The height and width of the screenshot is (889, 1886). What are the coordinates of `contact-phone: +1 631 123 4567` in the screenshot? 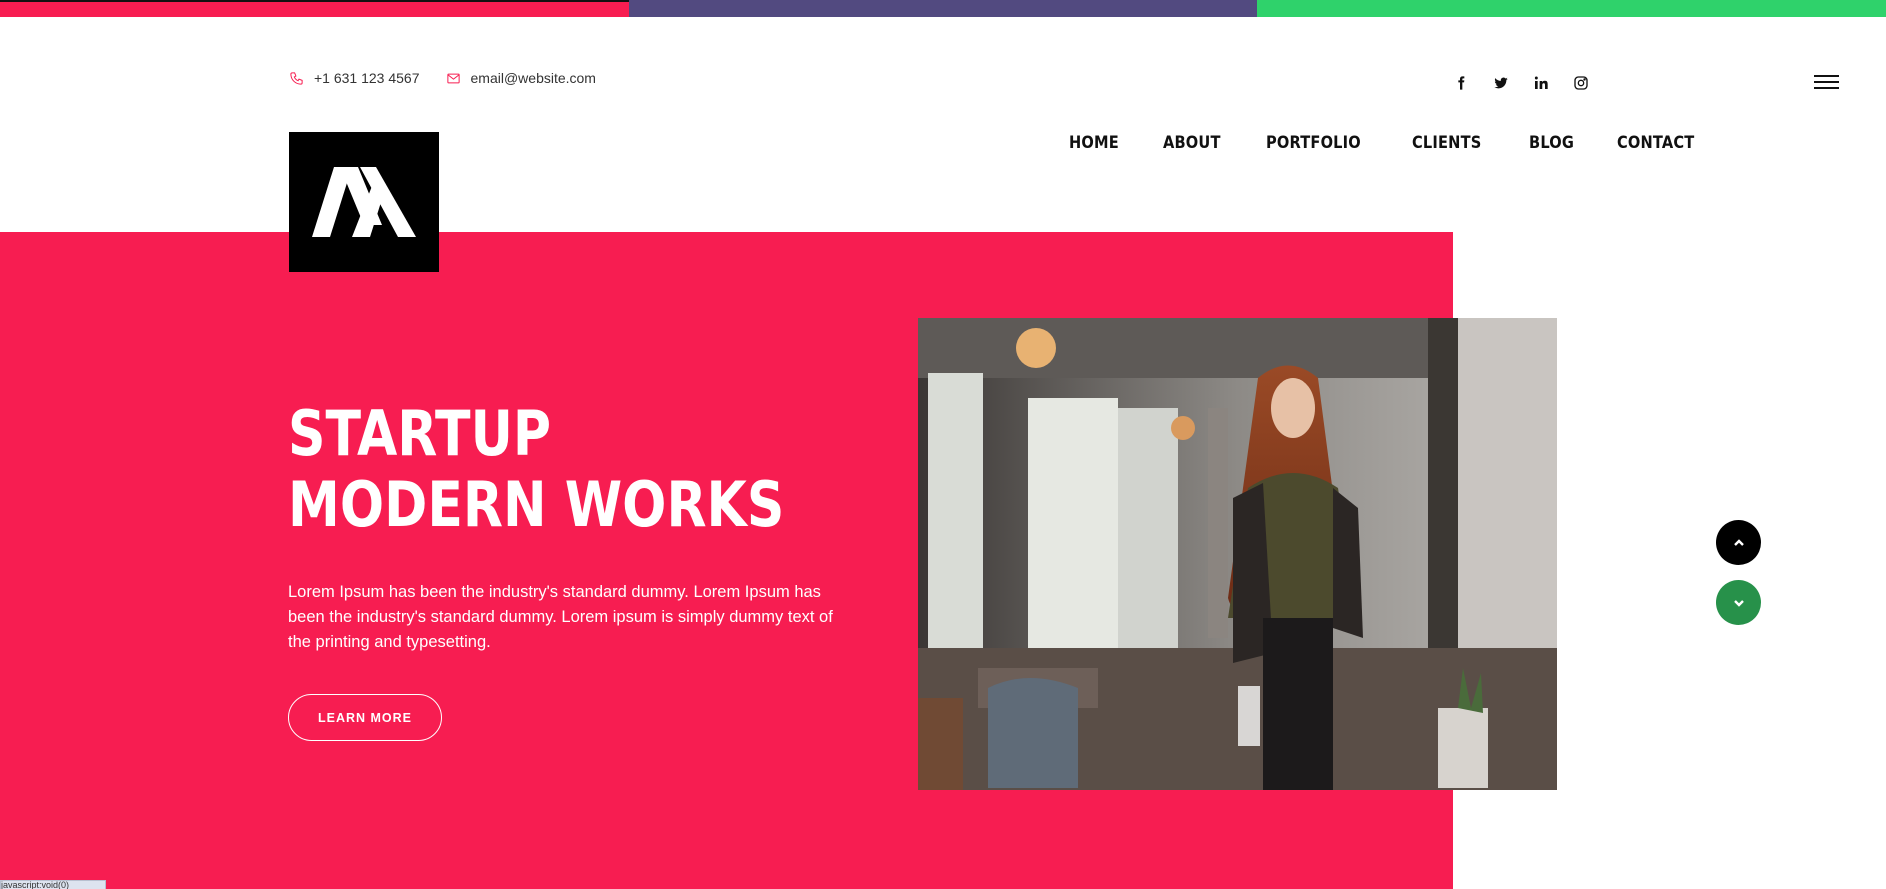 It's located at (354, 78).